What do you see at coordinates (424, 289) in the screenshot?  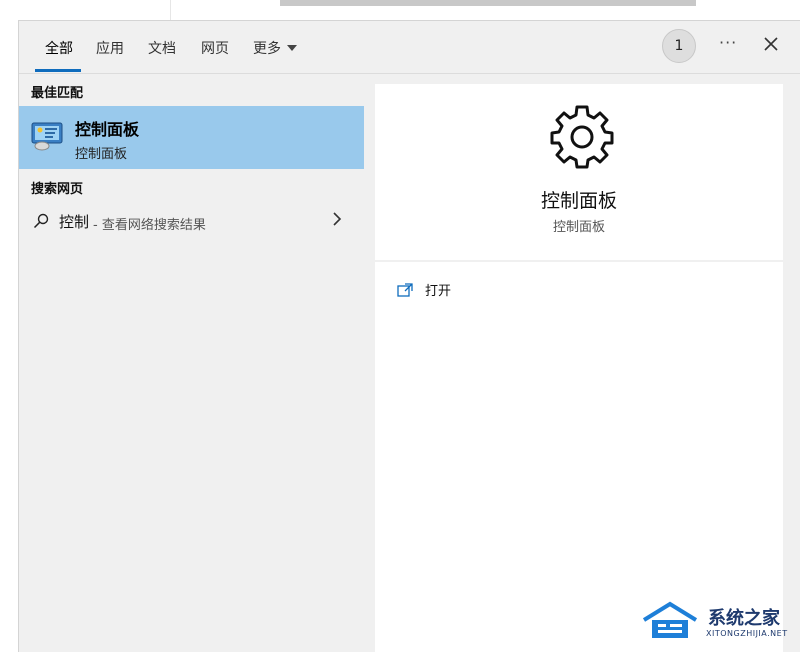 I see `open-button: 打开` at bounding box center [424, 289].